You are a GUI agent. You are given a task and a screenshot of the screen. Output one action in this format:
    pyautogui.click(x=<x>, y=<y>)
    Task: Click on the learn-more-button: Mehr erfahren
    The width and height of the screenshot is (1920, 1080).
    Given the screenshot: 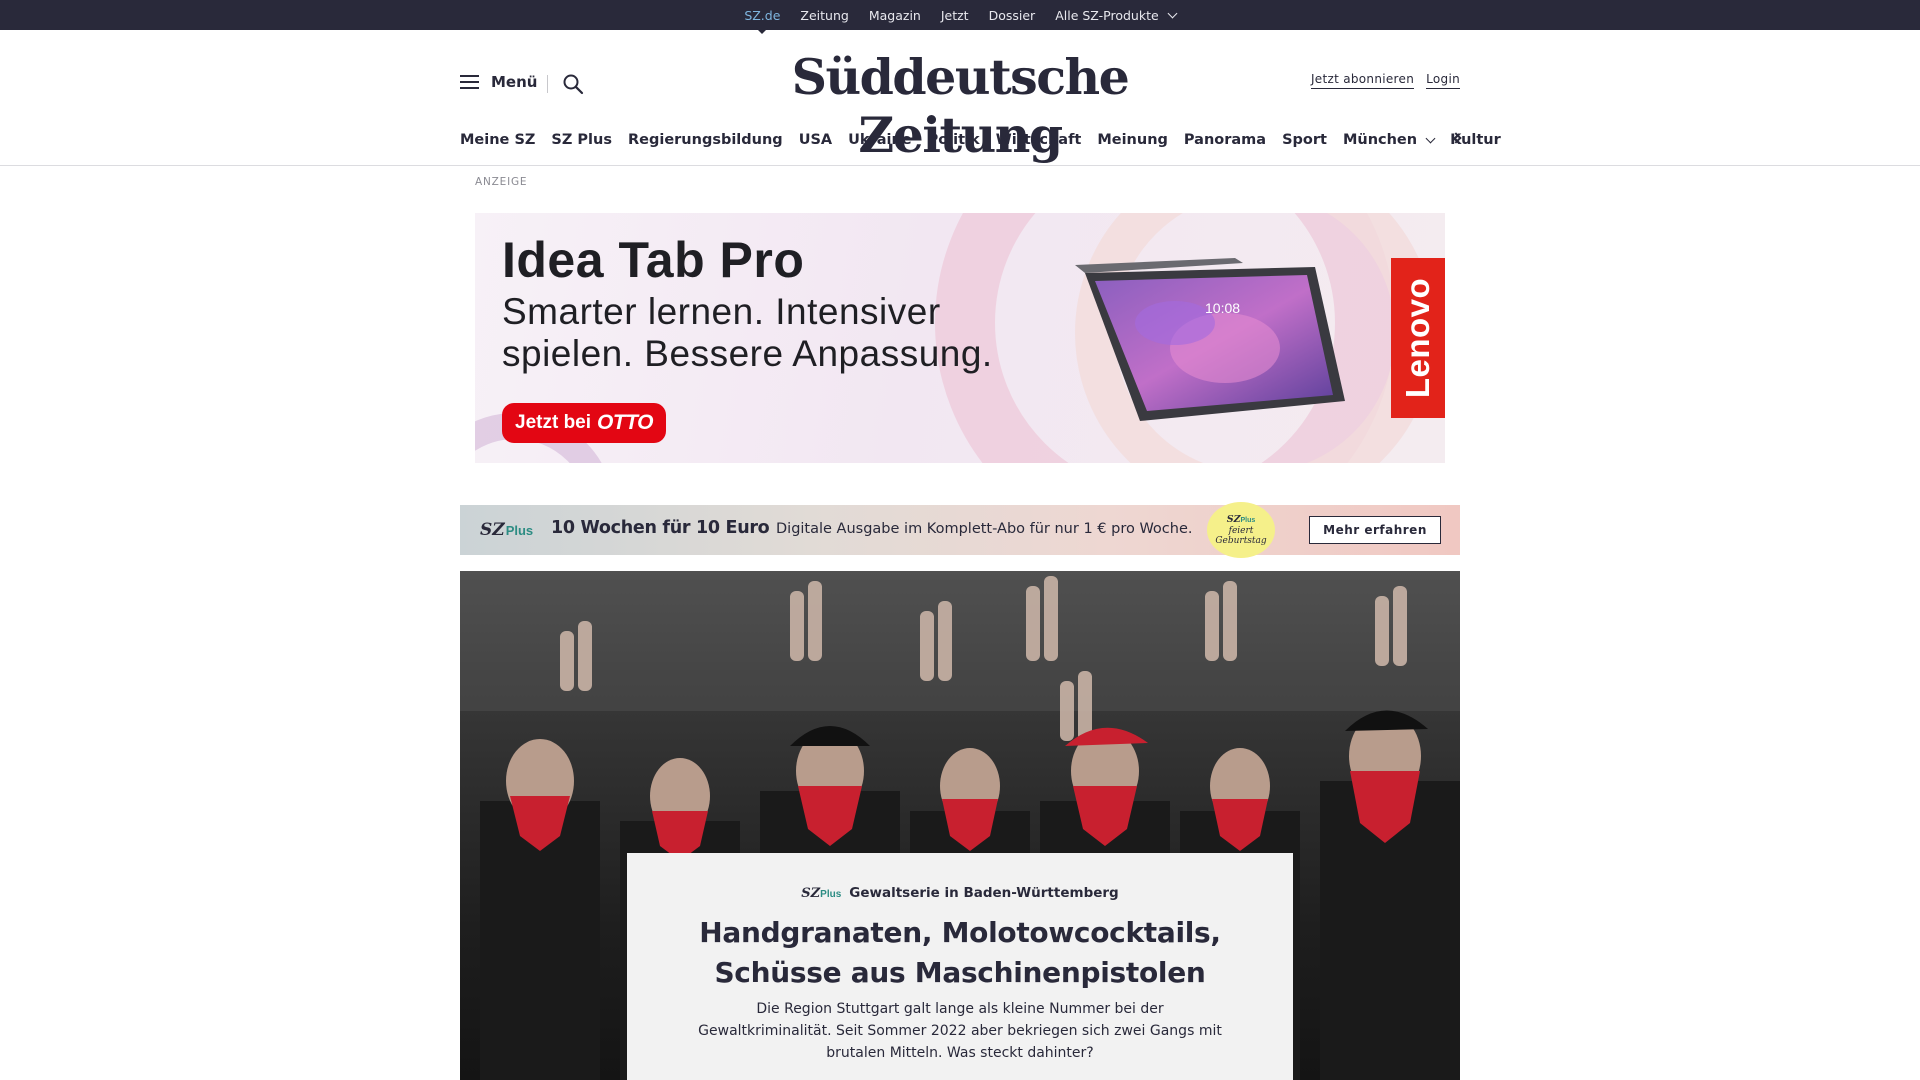 What is the action you would take?
    pyautogui.click(x=1375, y=530)
    